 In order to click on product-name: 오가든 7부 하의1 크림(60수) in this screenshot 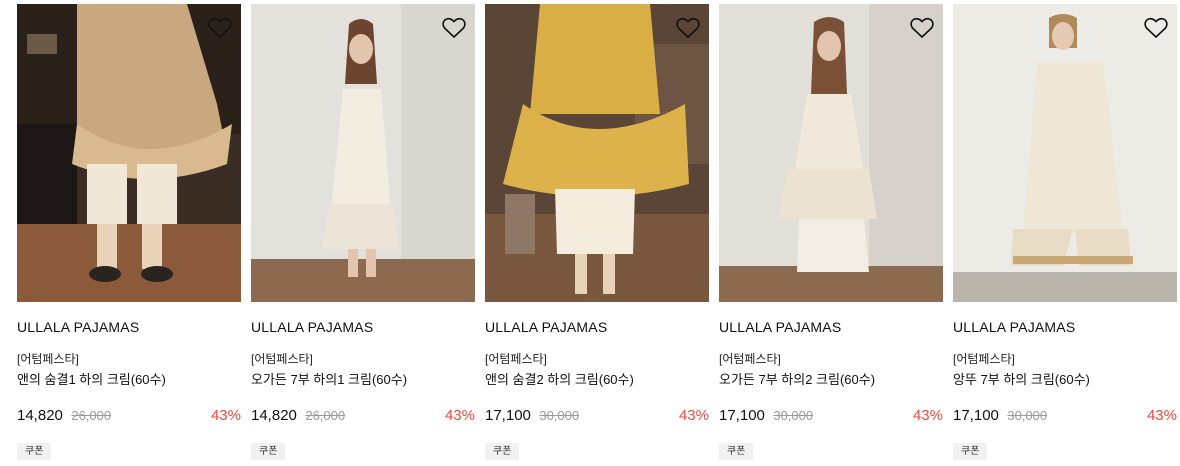, I will do `click(329, 378)`.